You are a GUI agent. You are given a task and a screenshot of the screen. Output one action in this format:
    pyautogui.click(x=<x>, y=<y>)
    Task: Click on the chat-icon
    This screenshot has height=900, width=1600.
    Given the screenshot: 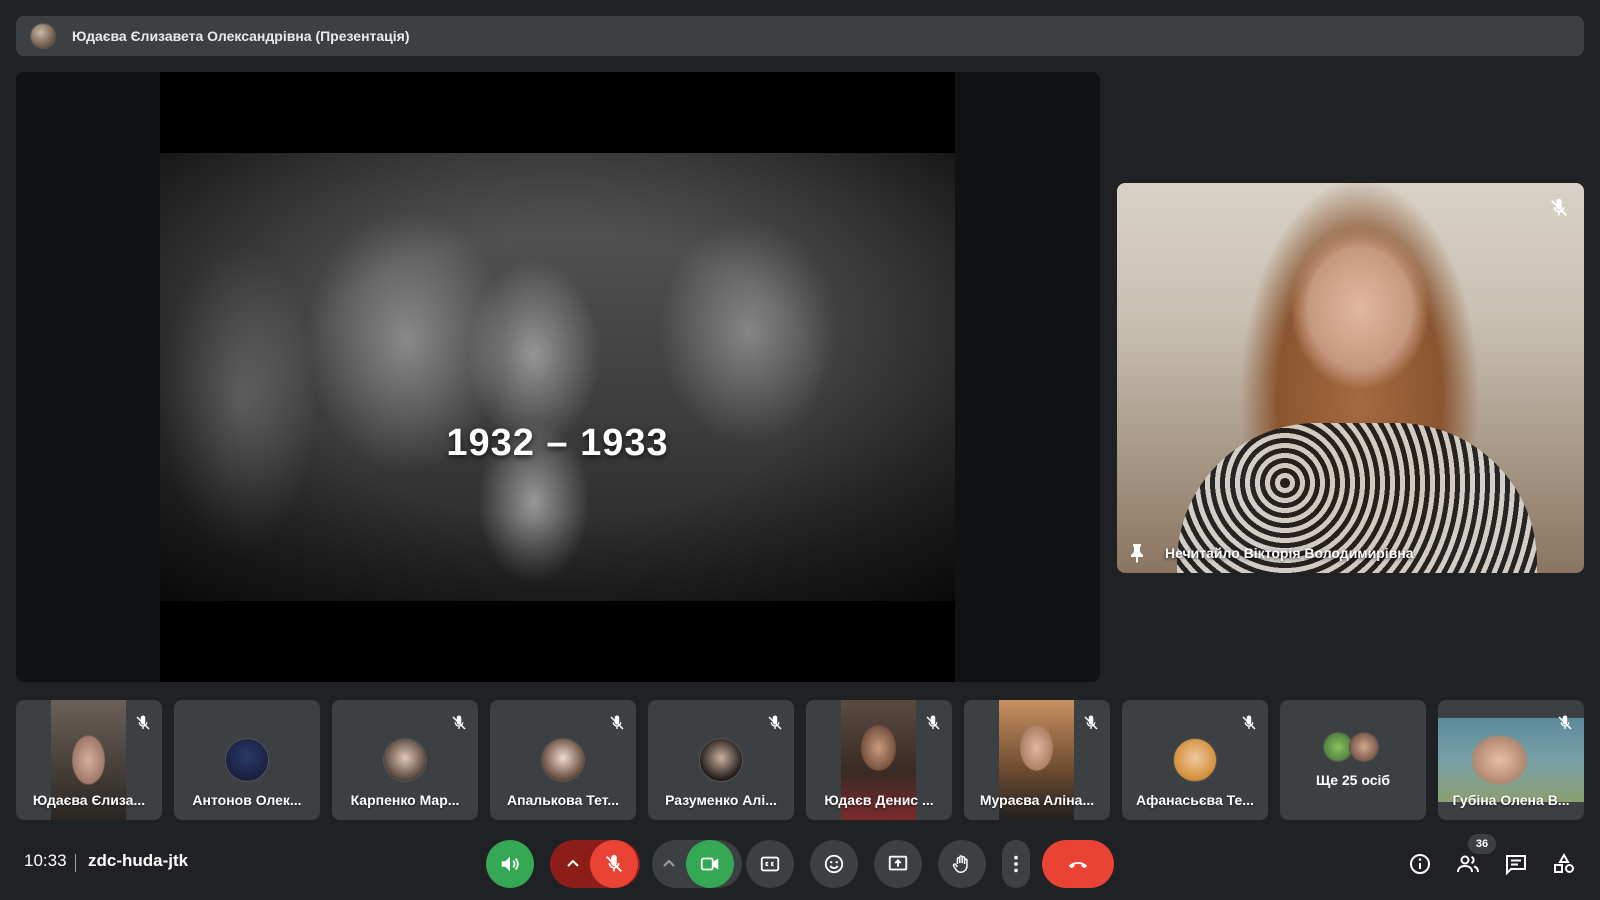 What is the action you would take?
    pyautogui.click(x=1516, y=865)
    